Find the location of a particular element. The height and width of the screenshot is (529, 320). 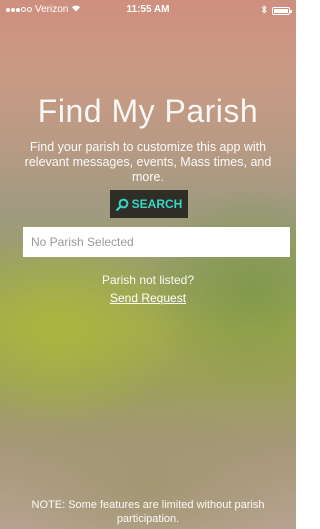

bluetooth-icon is located at coordinates (264, 10).